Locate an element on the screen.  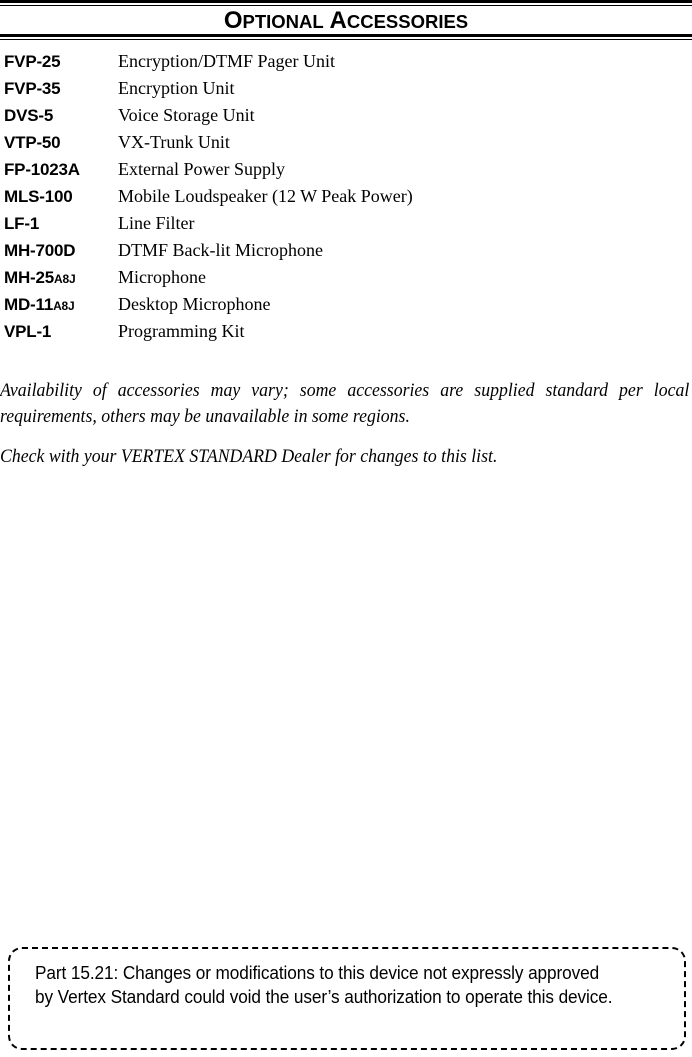
accessory-description: Desktop Microphone is located at coordinates (194, 304).